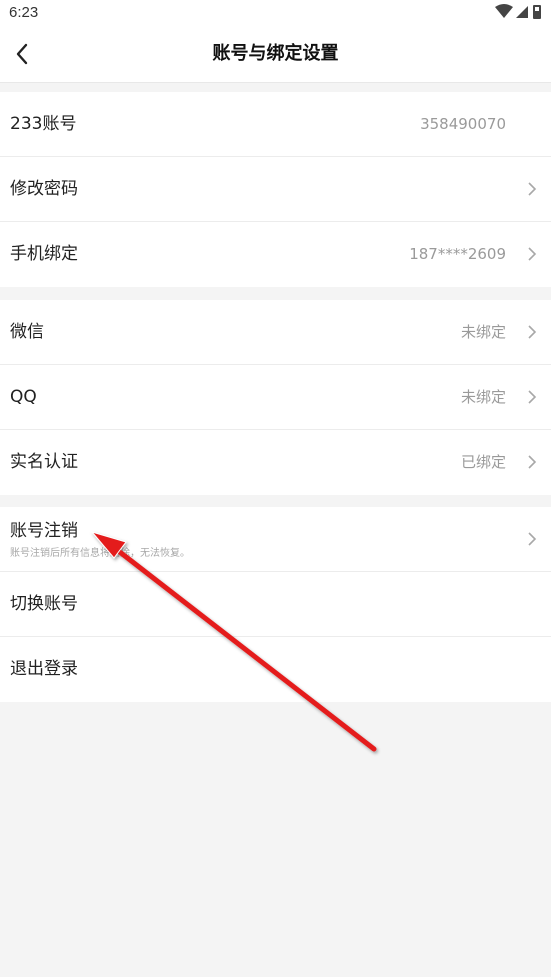 The width and height of the screenshot is (551, 977). What do you see at coordinates (23, 397) in the screenshot?
I see `row-label: QQ` at bounding box center [23, 397].